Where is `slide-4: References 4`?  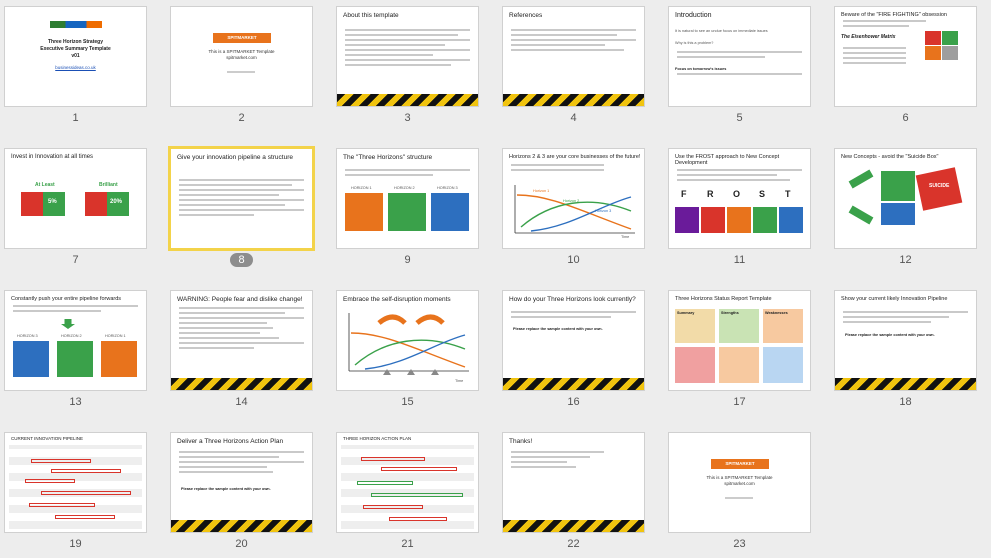 slide-4: References 4 is located at coordinates (580, 69).